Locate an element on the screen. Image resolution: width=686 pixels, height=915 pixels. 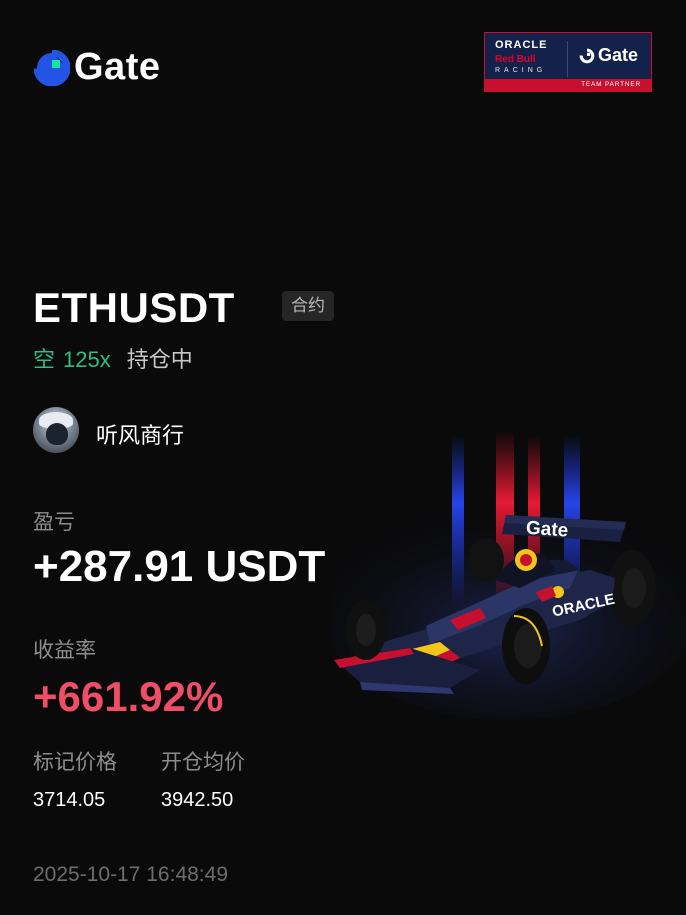
avatar-face is located at coordinates (57, 434).